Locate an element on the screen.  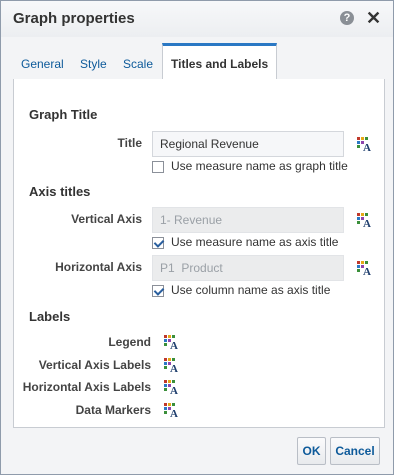
format-vertical-axis-labels-icon is located at coordinates (172, 365).